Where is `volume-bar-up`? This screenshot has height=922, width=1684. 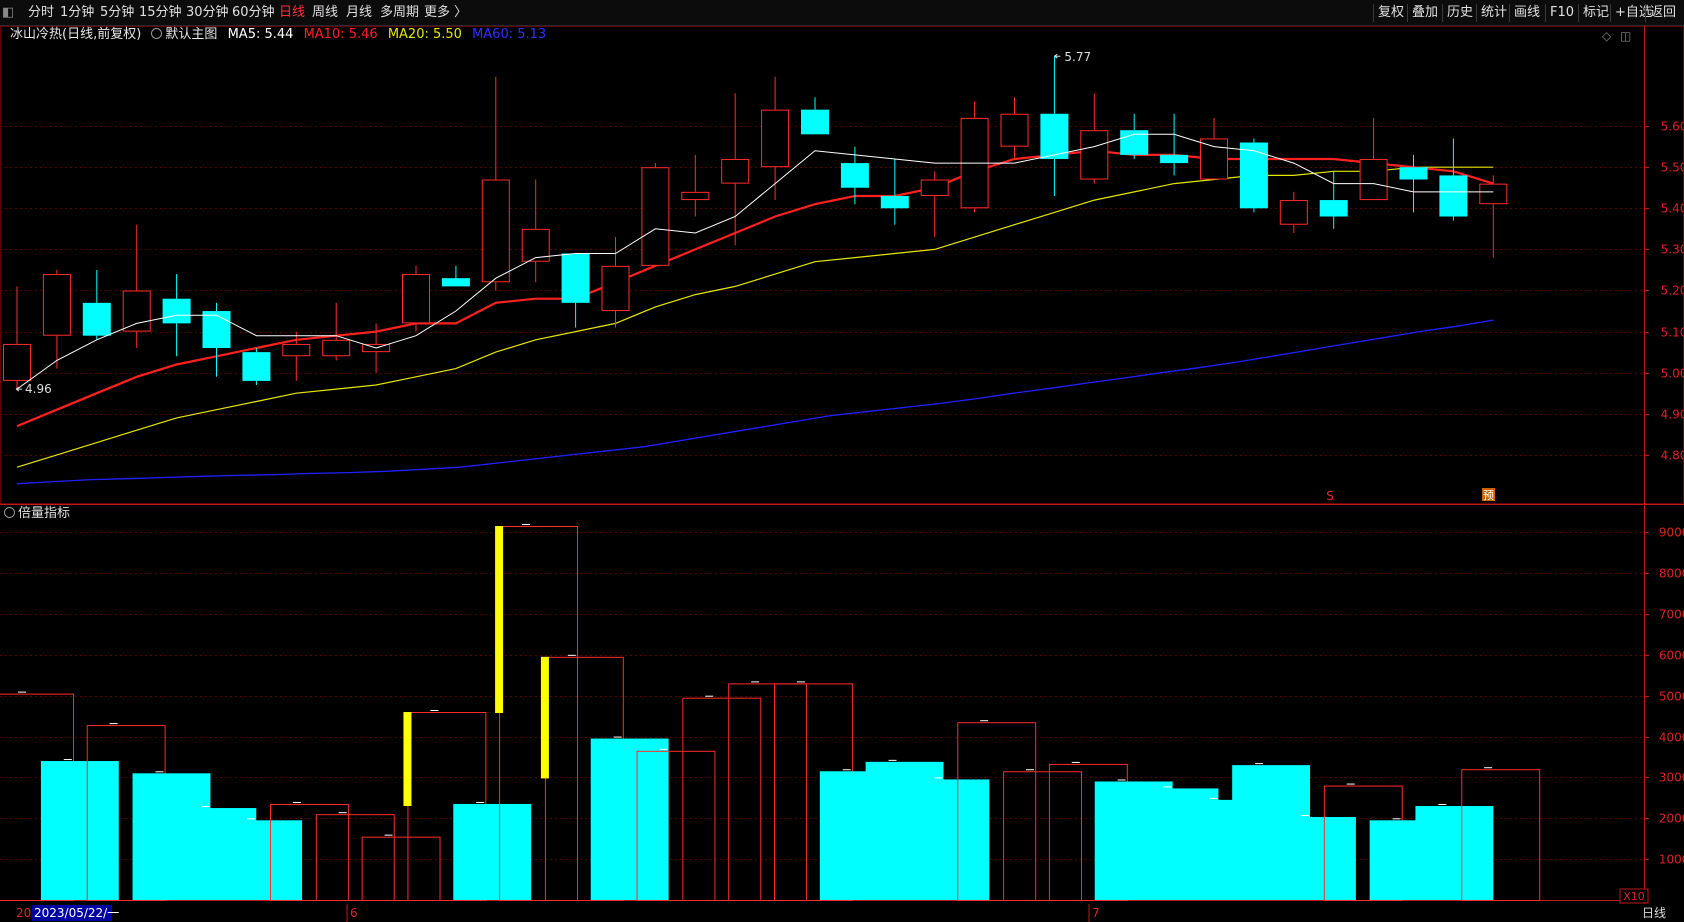
volume-bar-up is located at coordinates (1042, 836).